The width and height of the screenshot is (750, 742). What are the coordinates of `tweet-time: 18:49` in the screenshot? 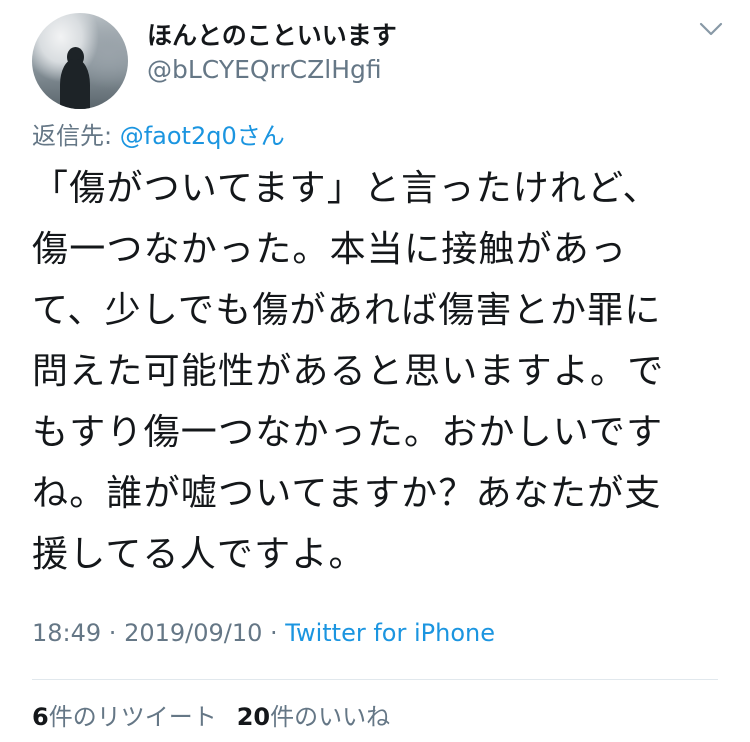 It's located at (67, 633).